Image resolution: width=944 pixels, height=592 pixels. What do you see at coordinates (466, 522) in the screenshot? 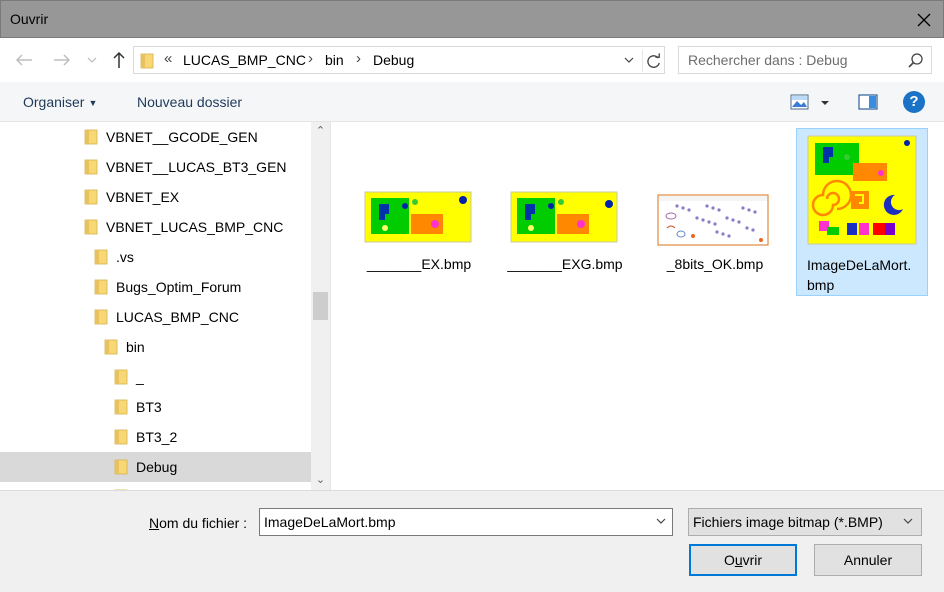
I see `file-name-combobox: ImageDeLaMort.bmp` at bounding box center [466, 522].